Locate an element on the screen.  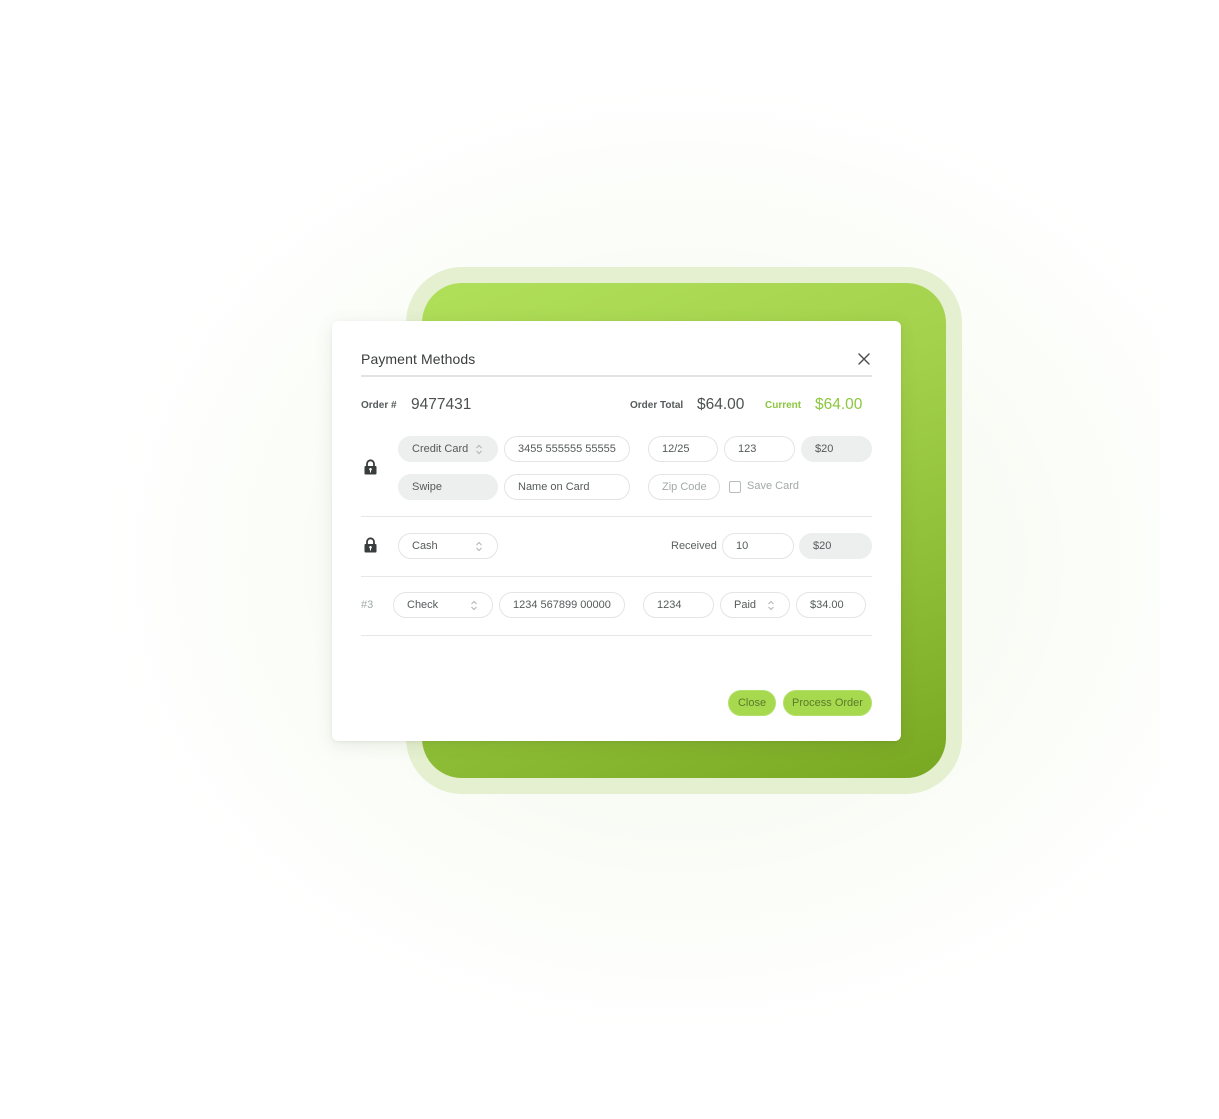
order-total-value: $64.00 is located at coordinates (721, 404).